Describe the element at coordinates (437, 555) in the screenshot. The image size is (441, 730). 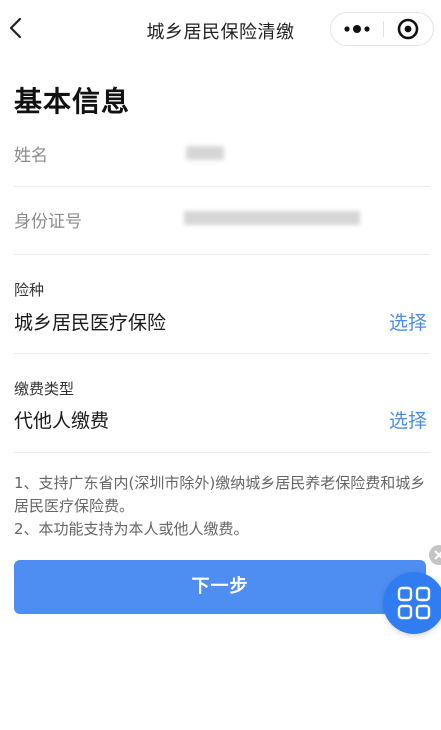
I see `close-icon` at that location.